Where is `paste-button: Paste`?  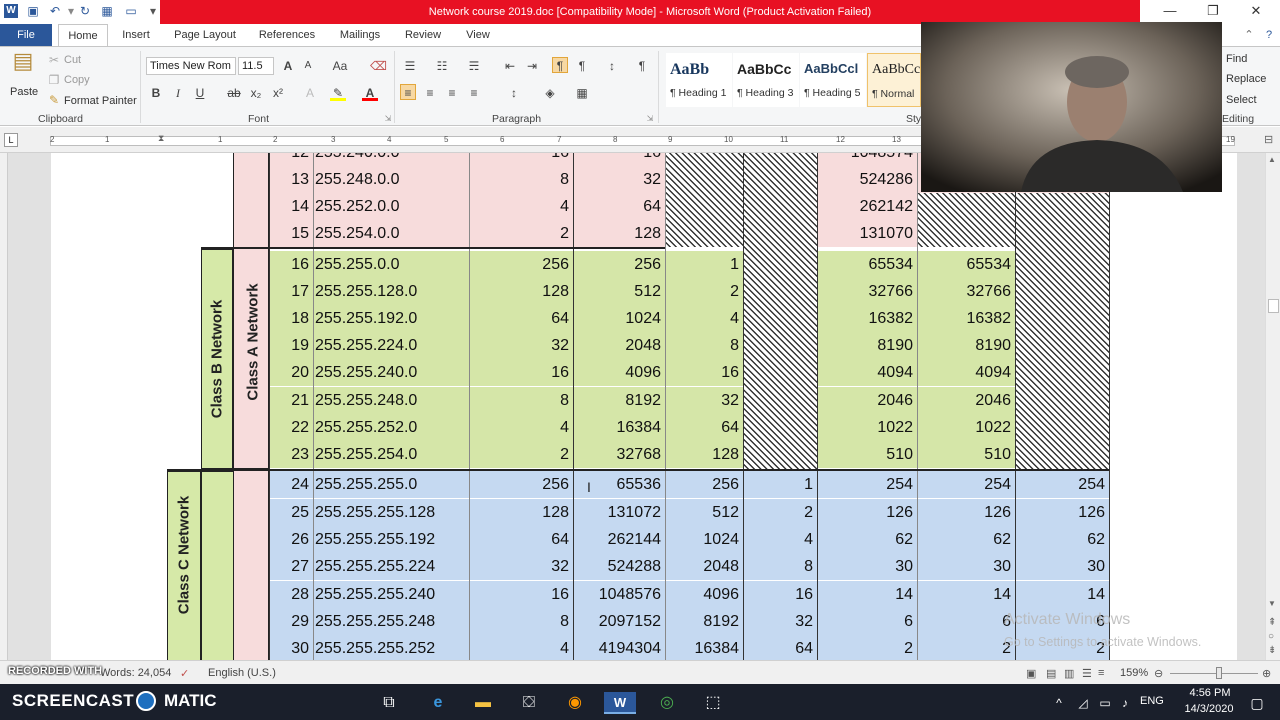
paste-button: Paste is located at coordinates (24, 92).